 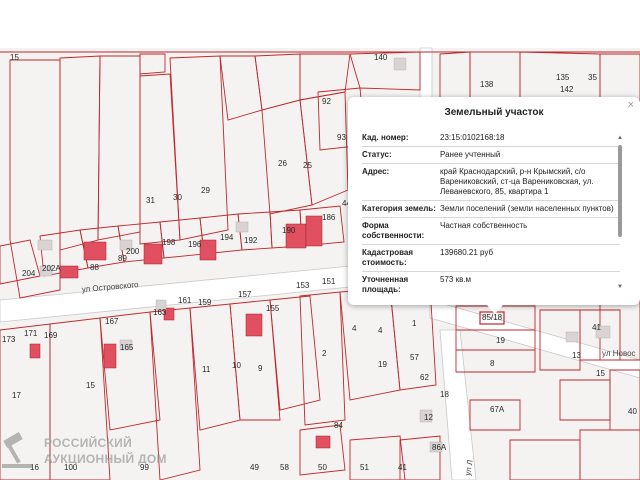 What do you see at coordinates (326, 101) in the screenshot?
I see `plot-number-label: 92` at bounding box center [326, 101].